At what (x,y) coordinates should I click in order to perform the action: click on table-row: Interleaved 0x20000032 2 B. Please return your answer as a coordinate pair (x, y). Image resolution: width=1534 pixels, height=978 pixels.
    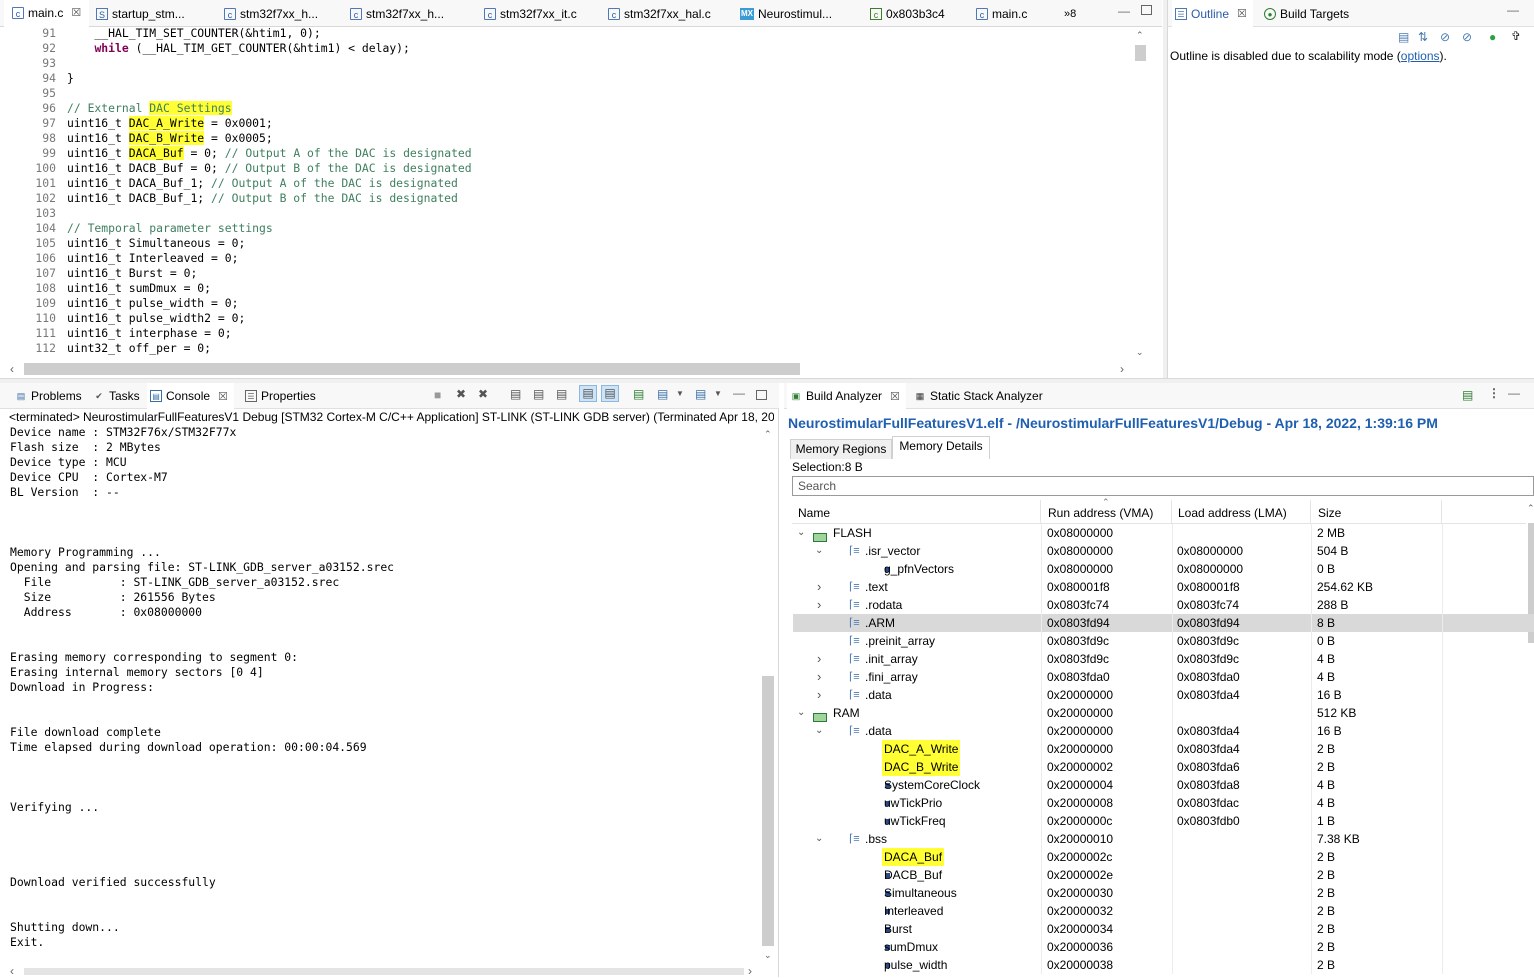
    Looking at the image, I should click on (1163, 911).